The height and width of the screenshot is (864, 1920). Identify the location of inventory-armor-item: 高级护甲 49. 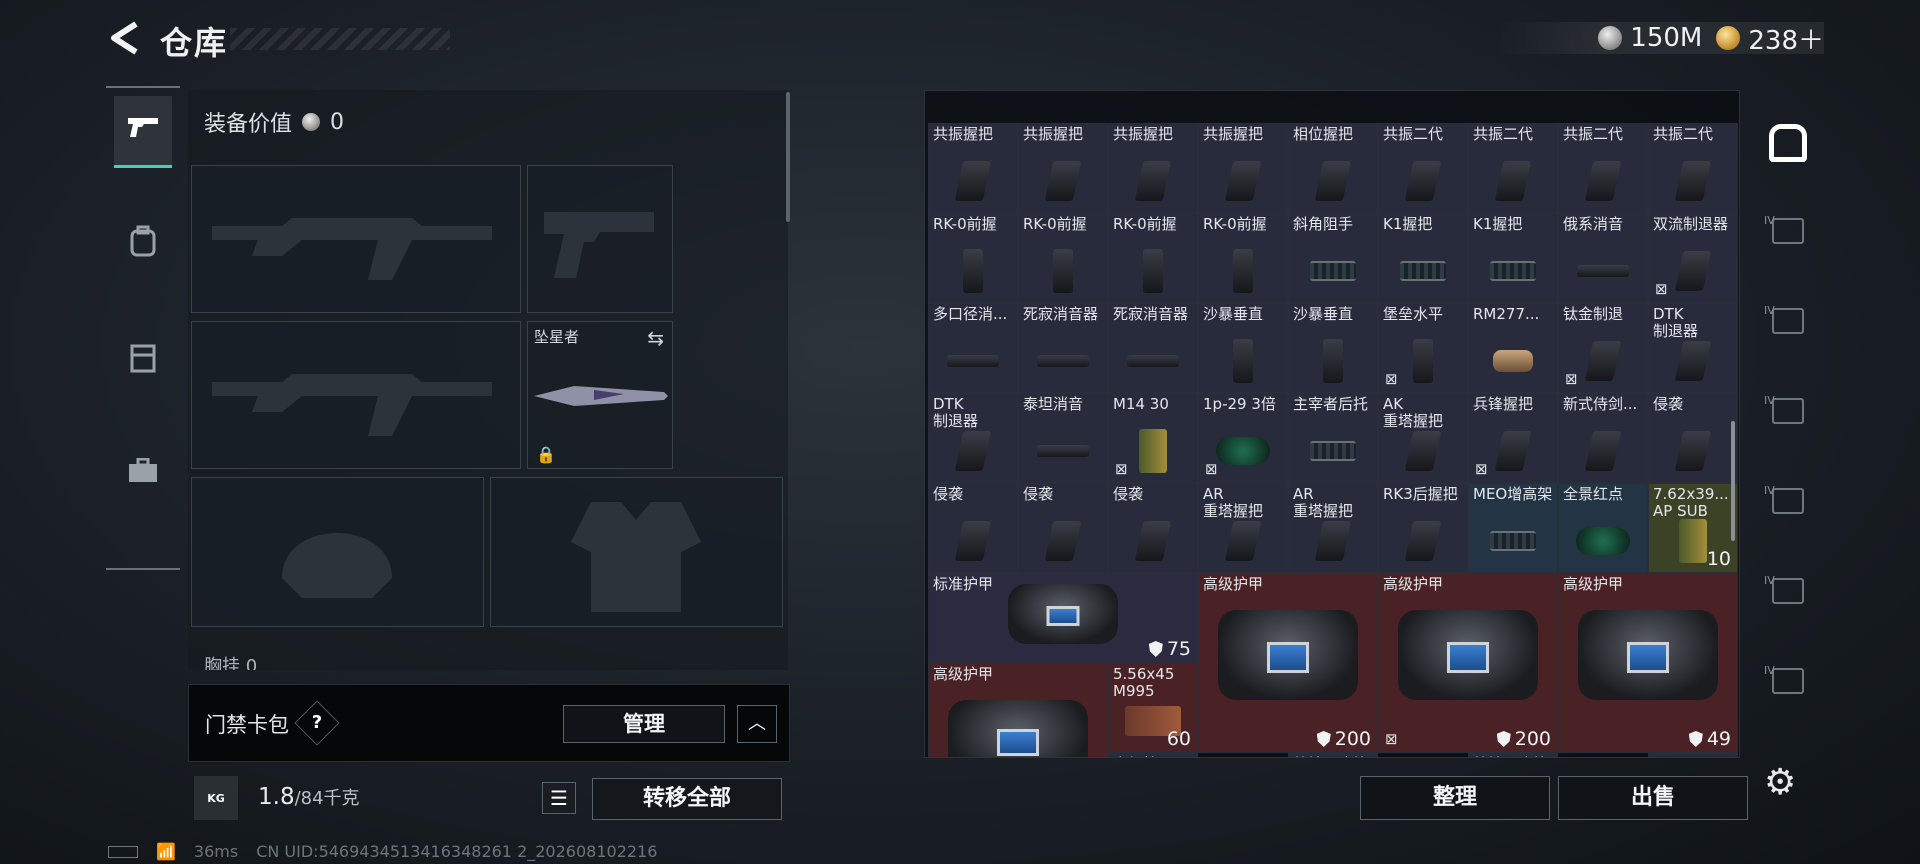
(1648, 663).